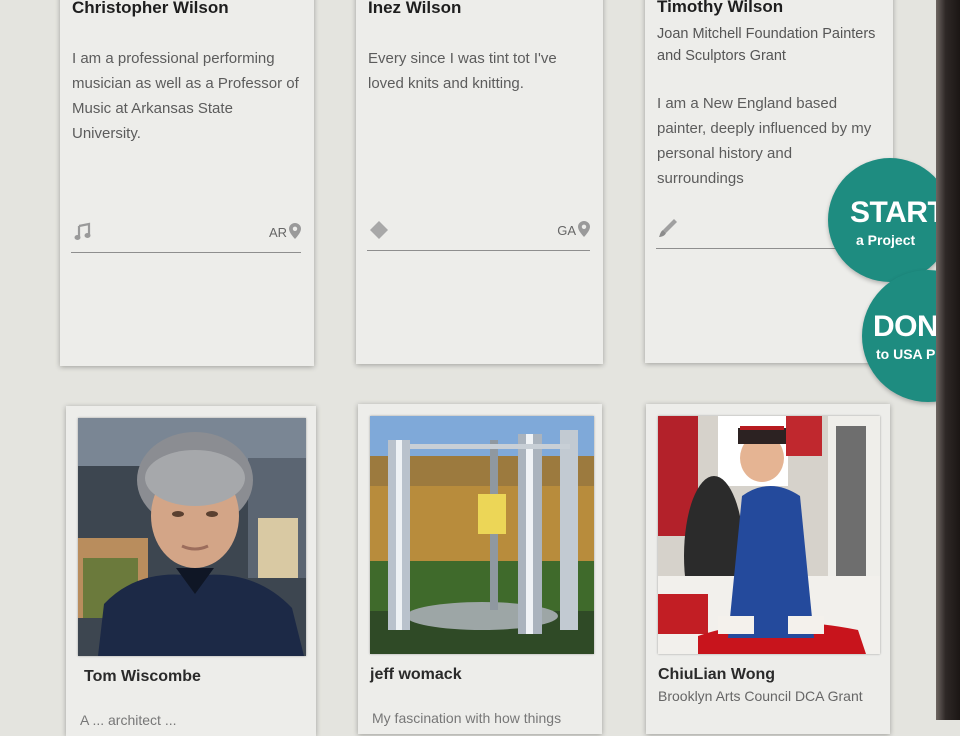  What do you see at coordinates (898, 212) in the screenshot?
I see `start-label: START` at bounding box center [898, 212].